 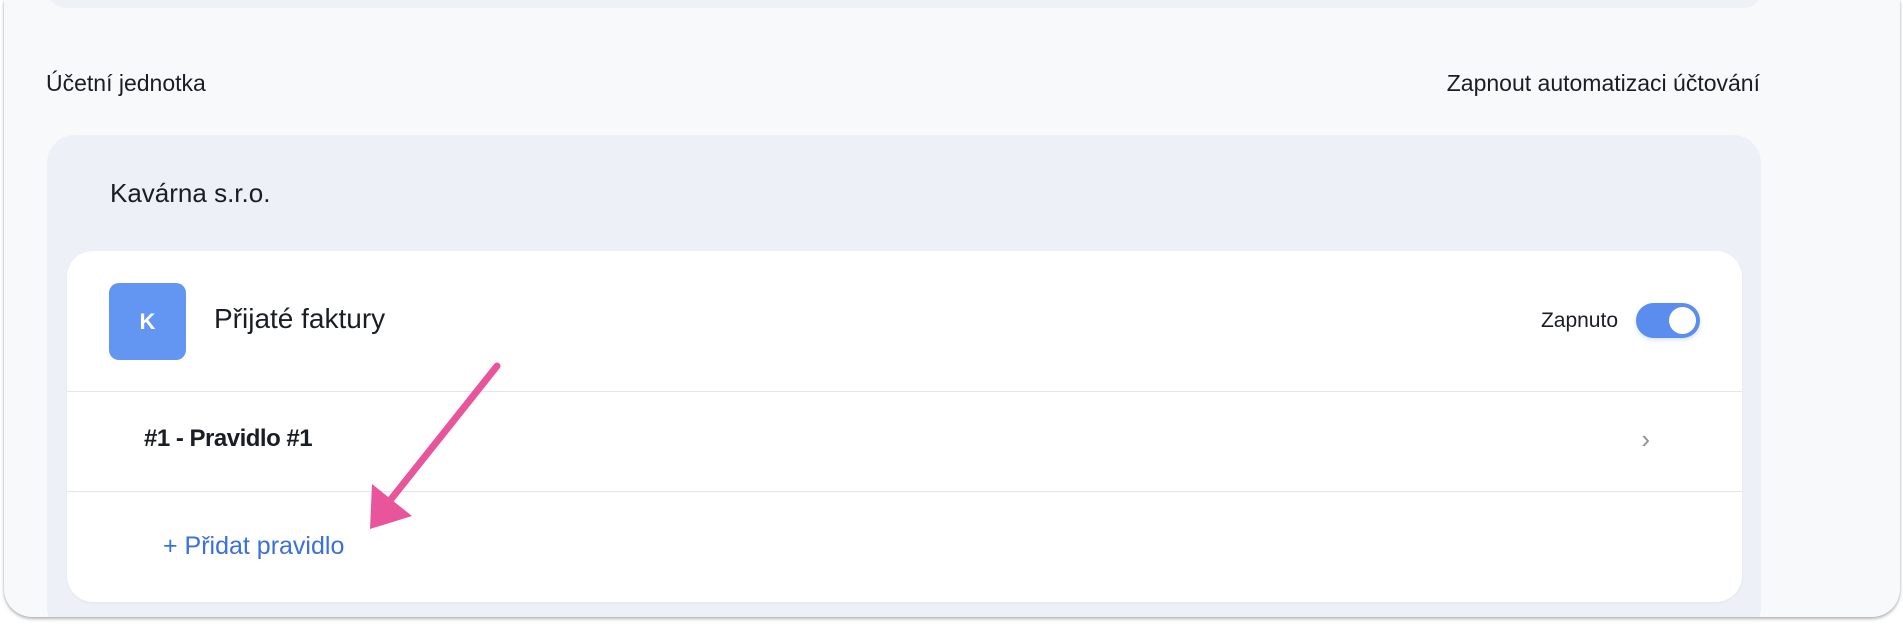 What do you see at coordinates (228, 438) in the screenshot?
I see `rule-label: #1 - Pravidlo #1` at bounding box center [228, 438].